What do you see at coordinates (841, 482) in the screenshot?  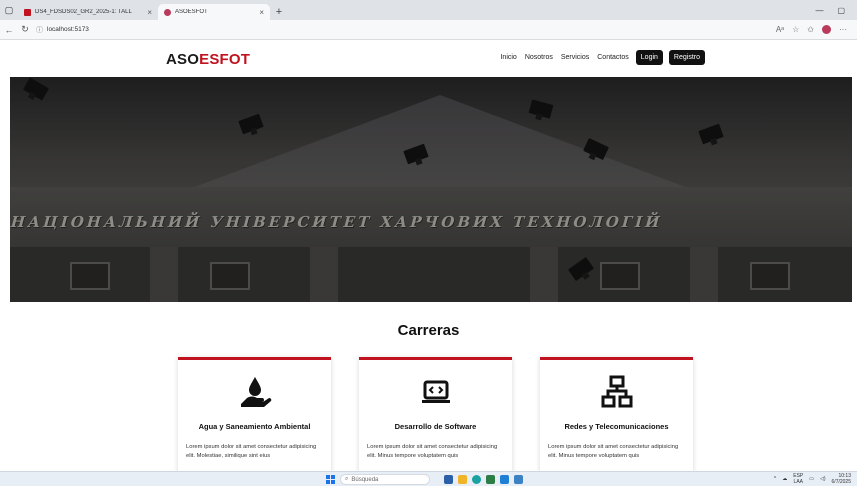 I see `clock-date: 6/7/2025` at bounding box center [841, 482].